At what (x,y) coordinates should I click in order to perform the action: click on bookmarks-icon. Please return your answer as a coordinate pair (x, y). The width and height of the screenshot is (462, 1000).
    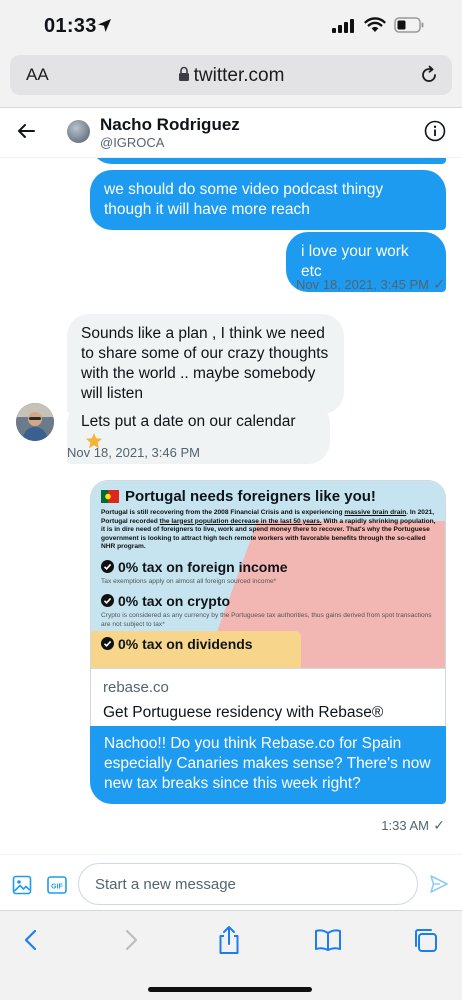
    Looking at the image, I should click on (328, 940).